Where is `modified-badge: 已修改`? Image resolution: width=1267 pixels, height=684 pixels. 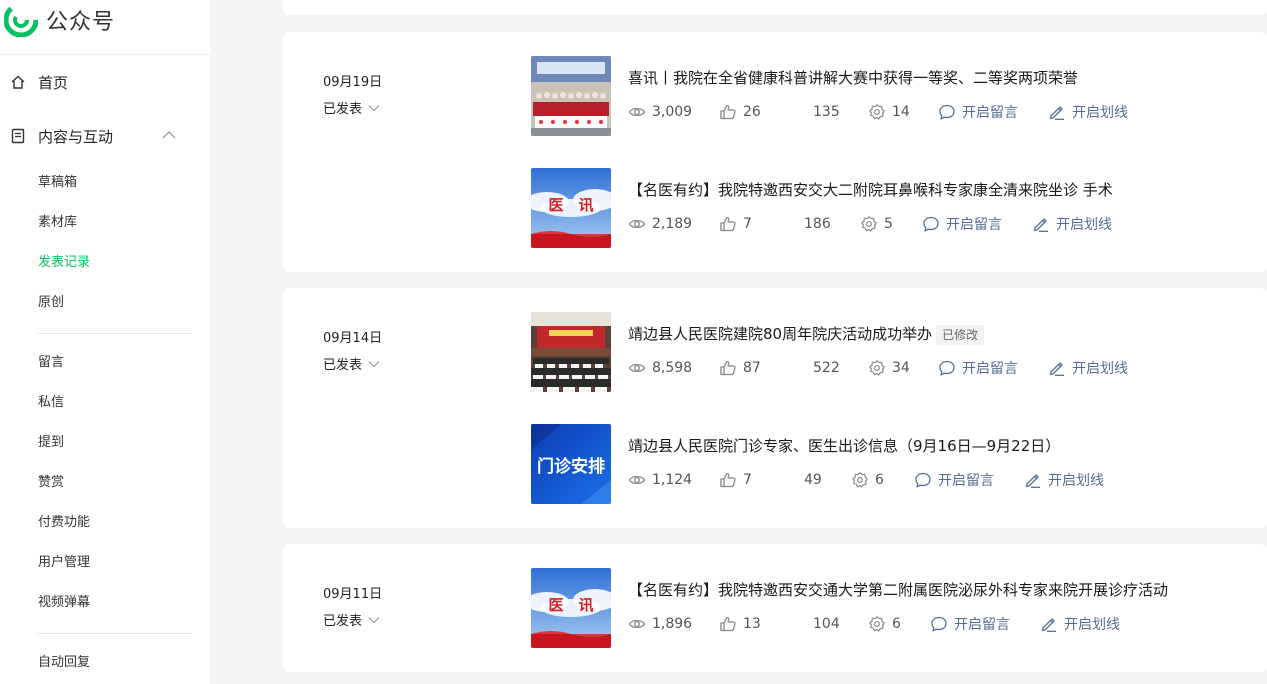
modified-badge: 已修改 is located at coordinates (960, 334).